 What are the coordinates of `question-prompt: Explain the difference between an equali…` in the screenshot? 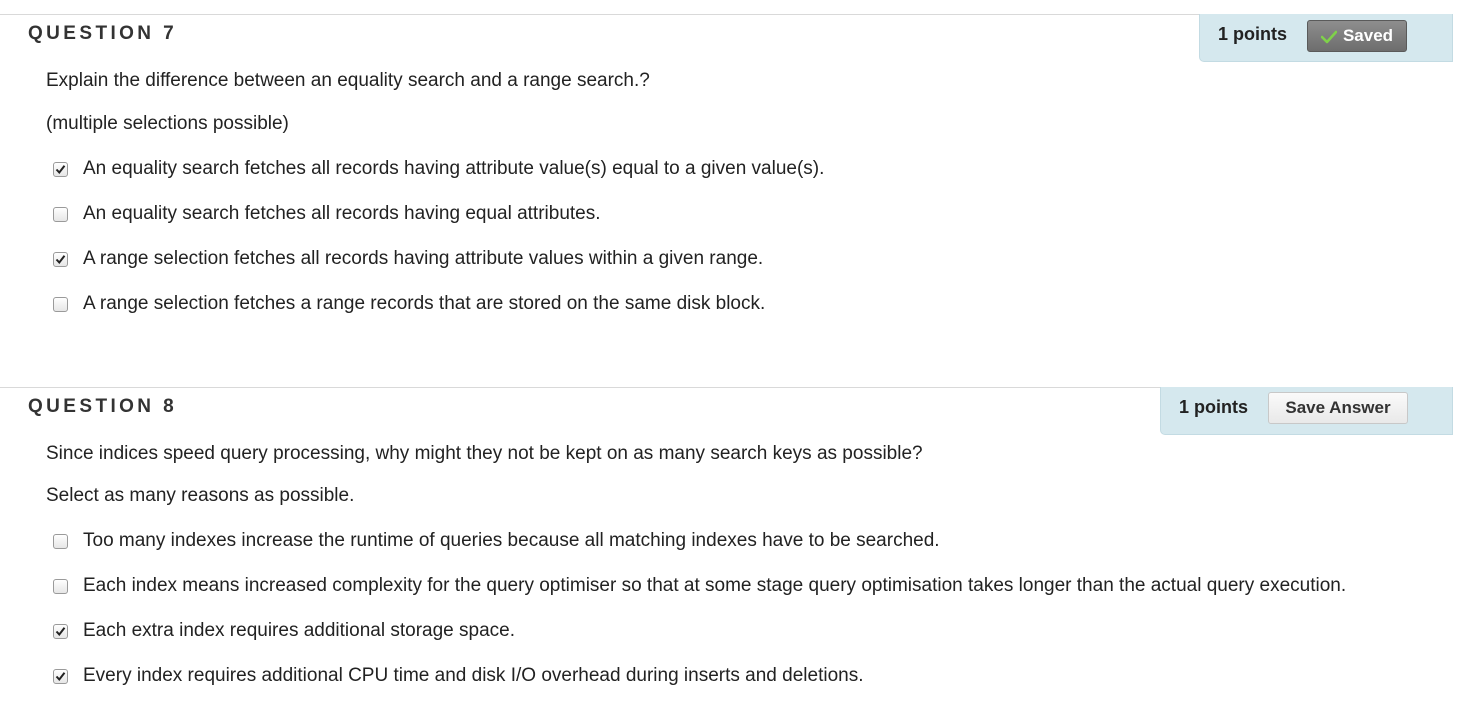 It's located at (348, 80).